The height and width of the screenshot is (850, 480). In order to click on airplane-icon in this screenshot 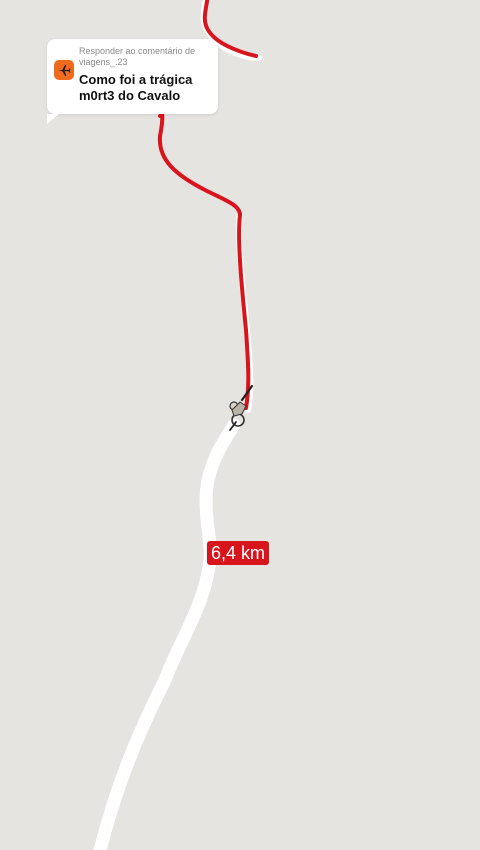, I will do `click(64, 70)`.